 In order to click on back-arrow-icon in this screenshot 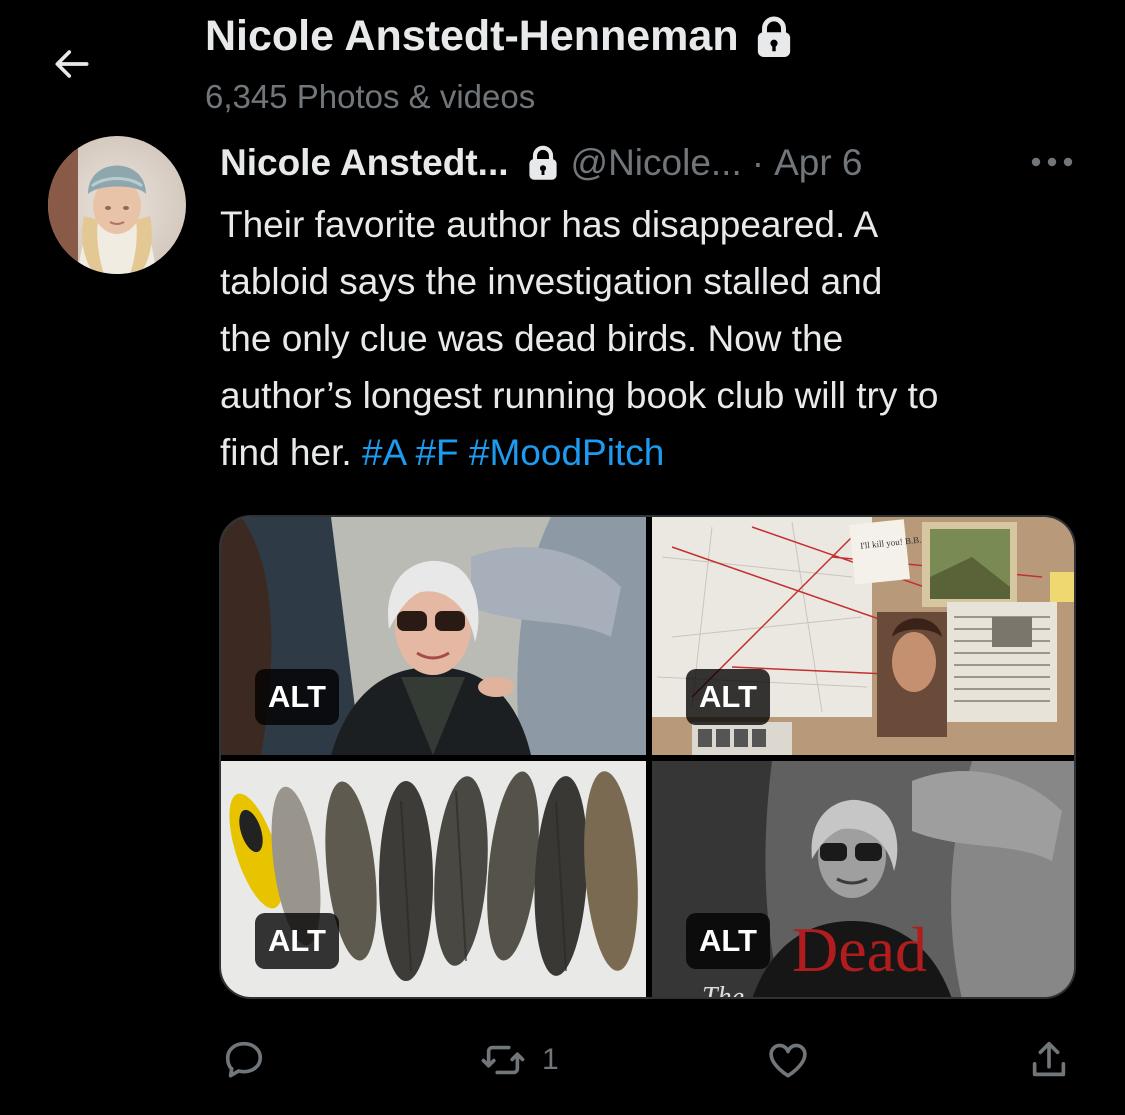, I will do `click(72, 64)`.